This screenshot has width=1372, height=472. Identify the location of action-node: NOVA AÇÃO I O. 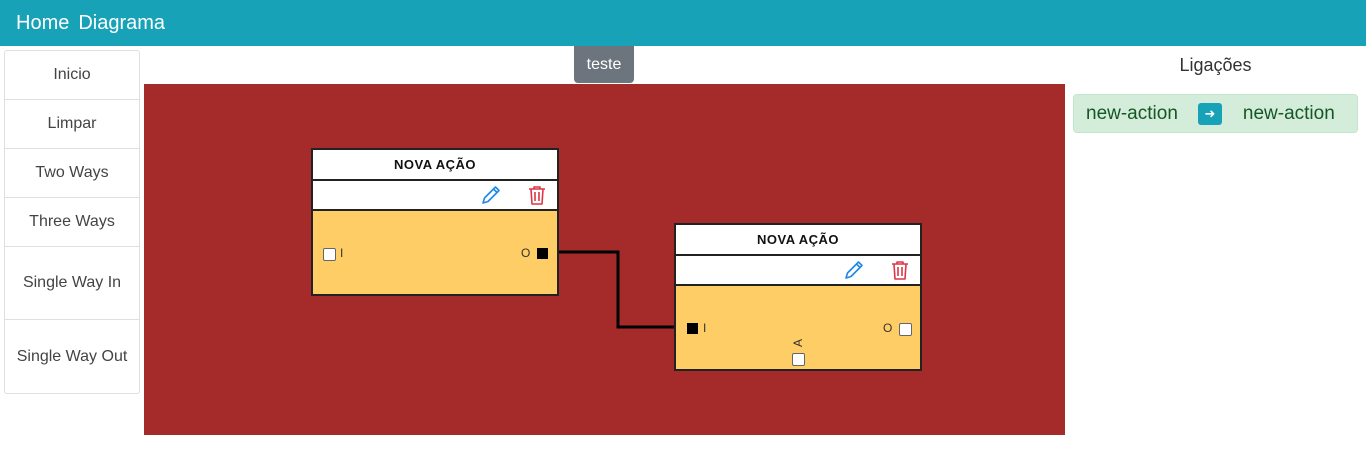
(435, 222).